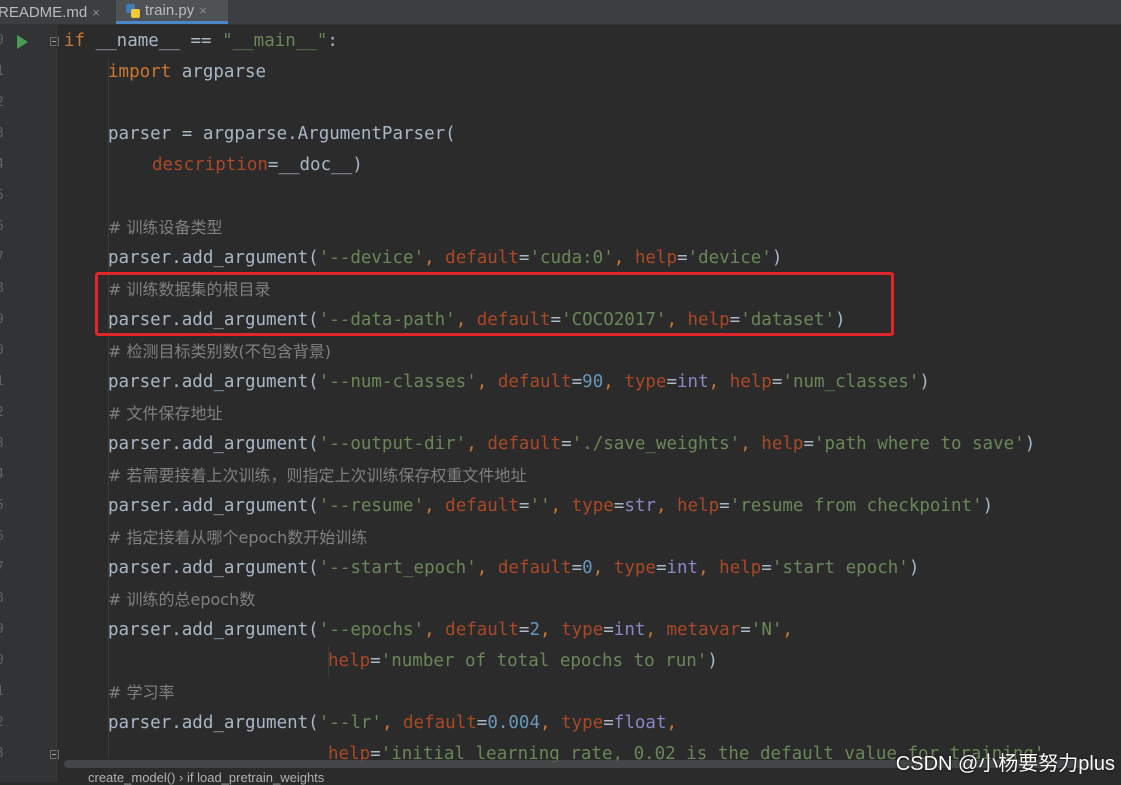 The height and width of the screenshot is (785, 1121). I want to click on code-line: help='number of total epochs to run'), so click(523, 661).